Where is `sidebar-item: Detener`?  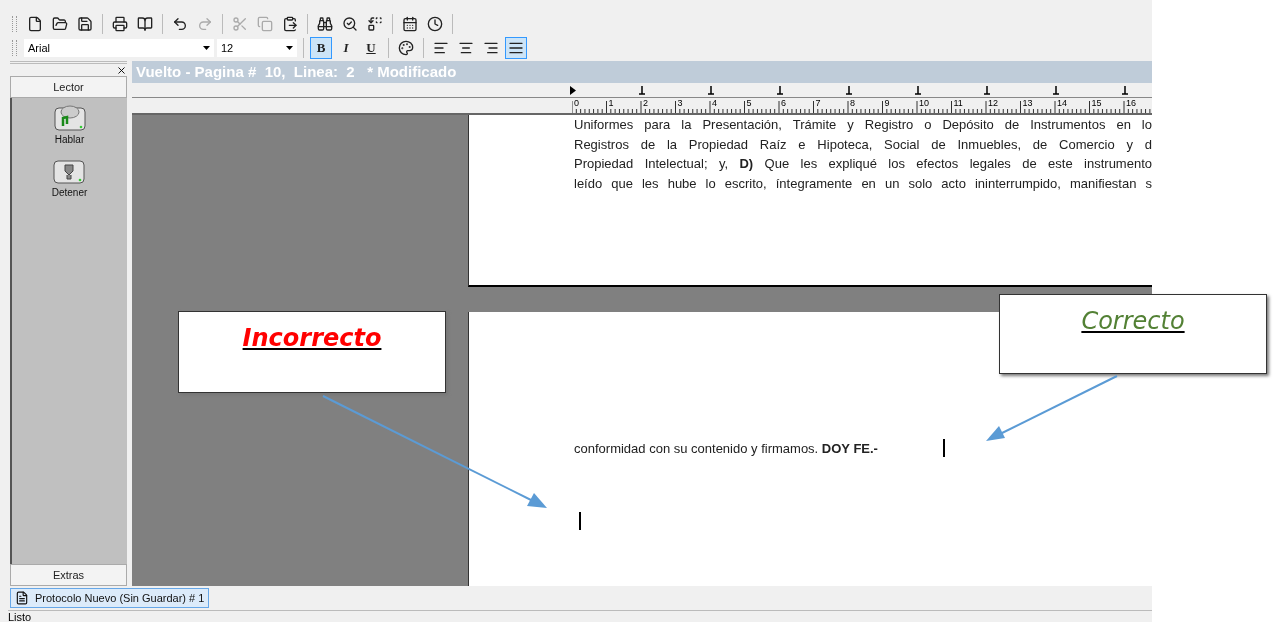
sidebar-item: Detener is located at coordinates (69, 177).